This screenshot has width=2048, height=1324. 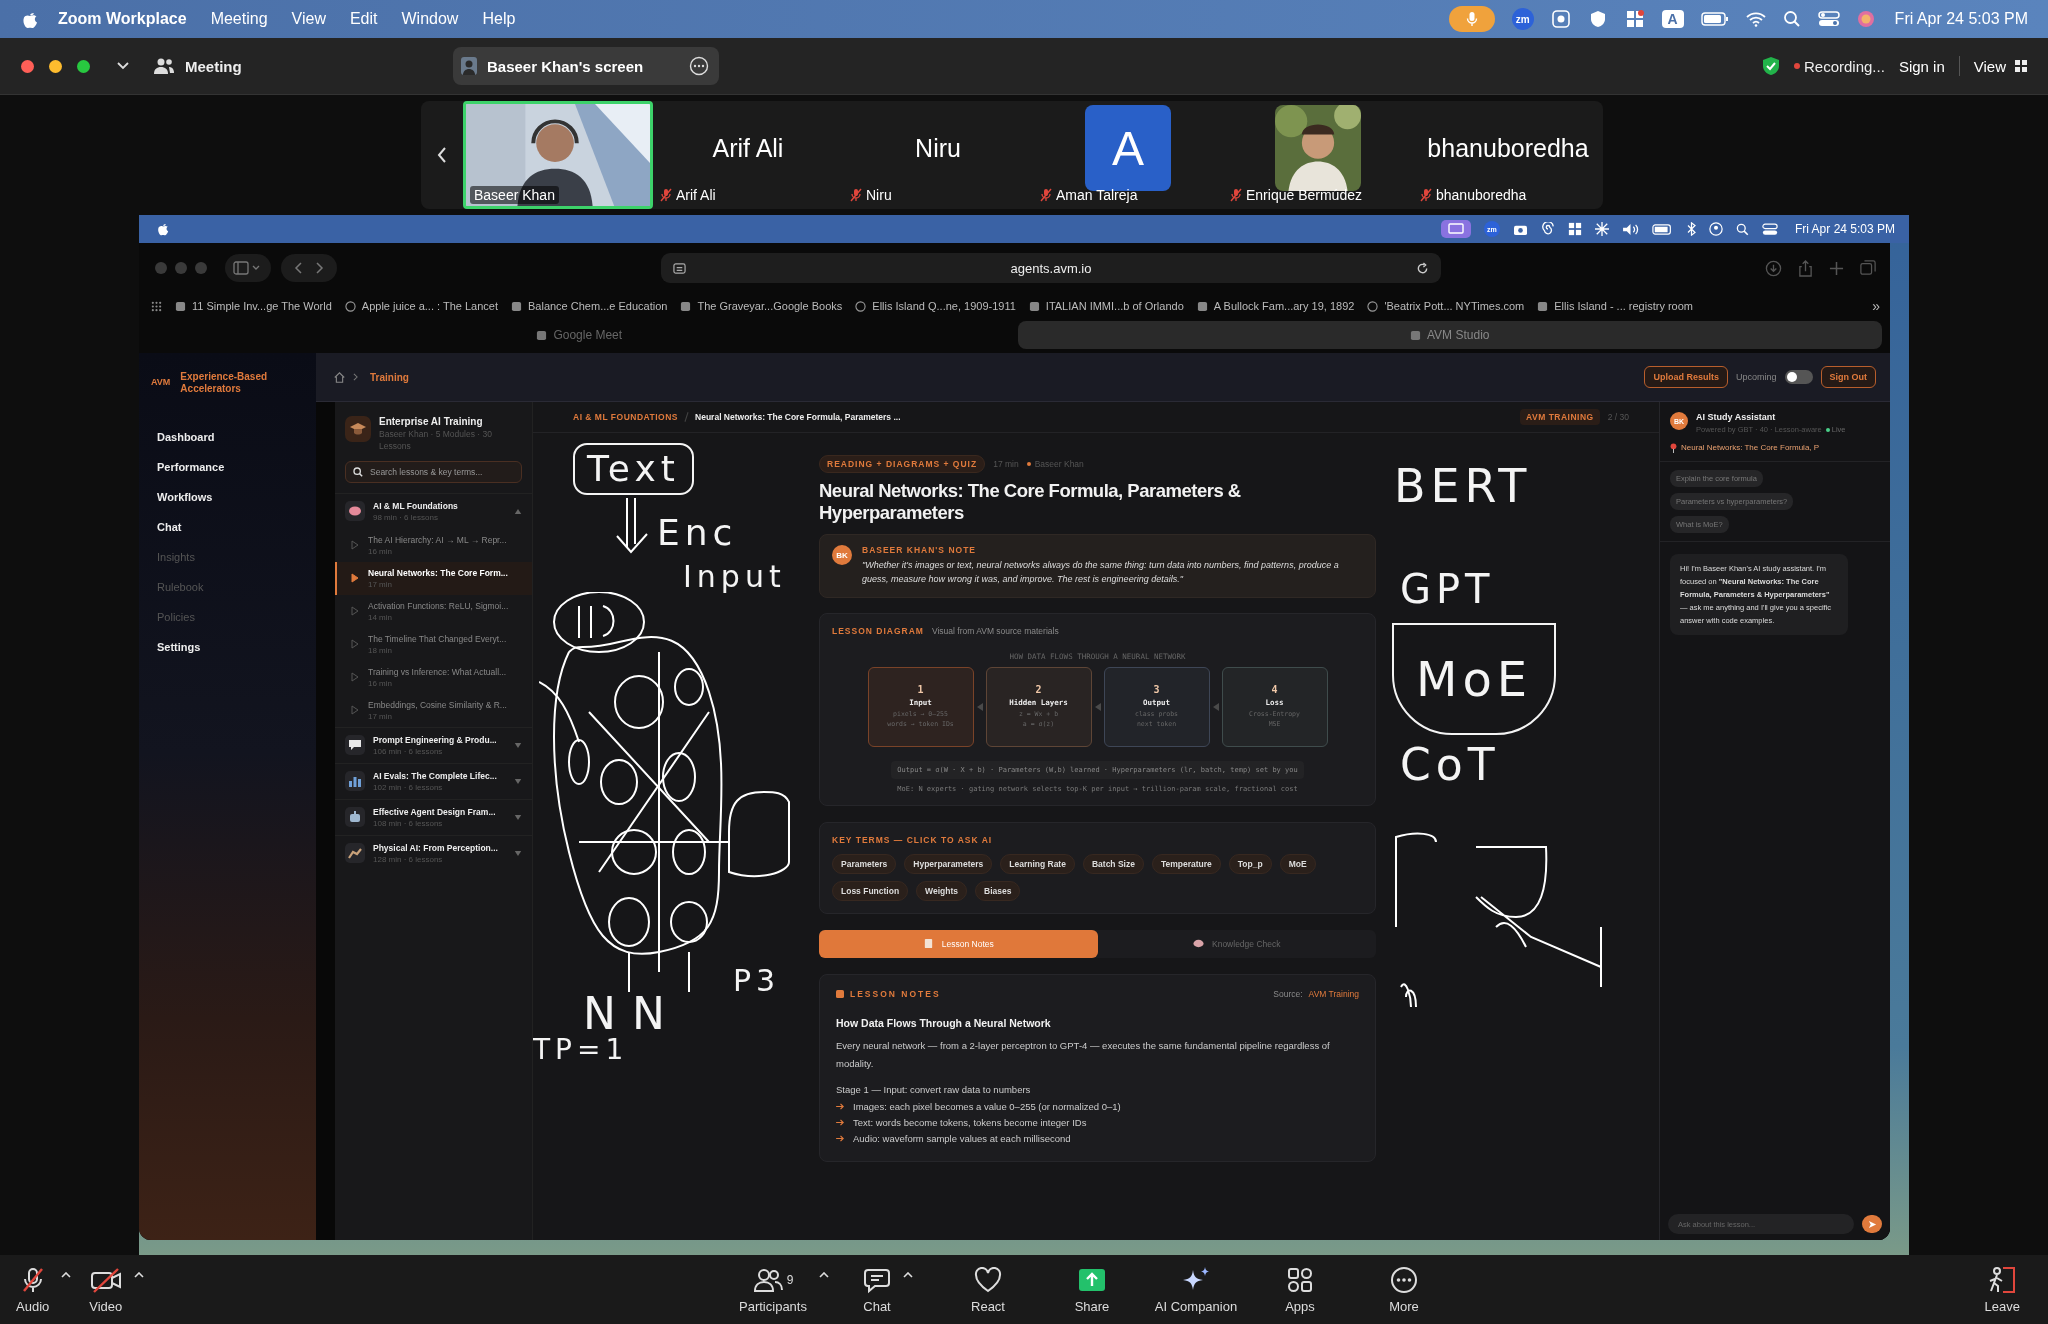 What do you see at coordinates (236, 467) in the screenshot?
I see `nav-item: Performance` at bounding box center [236, 467].